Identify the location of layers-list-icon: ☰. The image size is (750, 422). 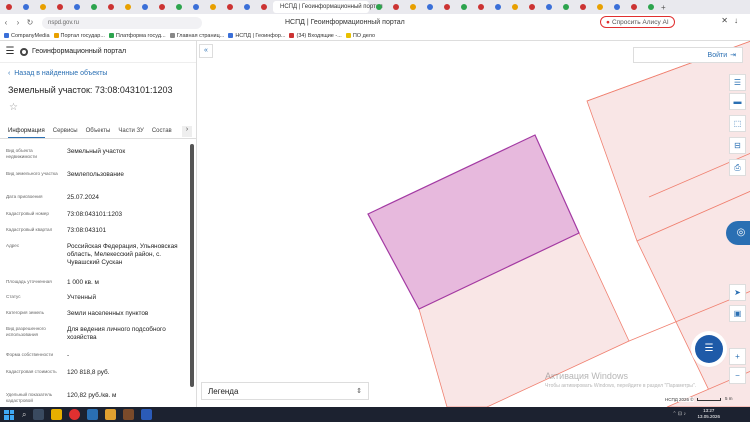
(737, 82).